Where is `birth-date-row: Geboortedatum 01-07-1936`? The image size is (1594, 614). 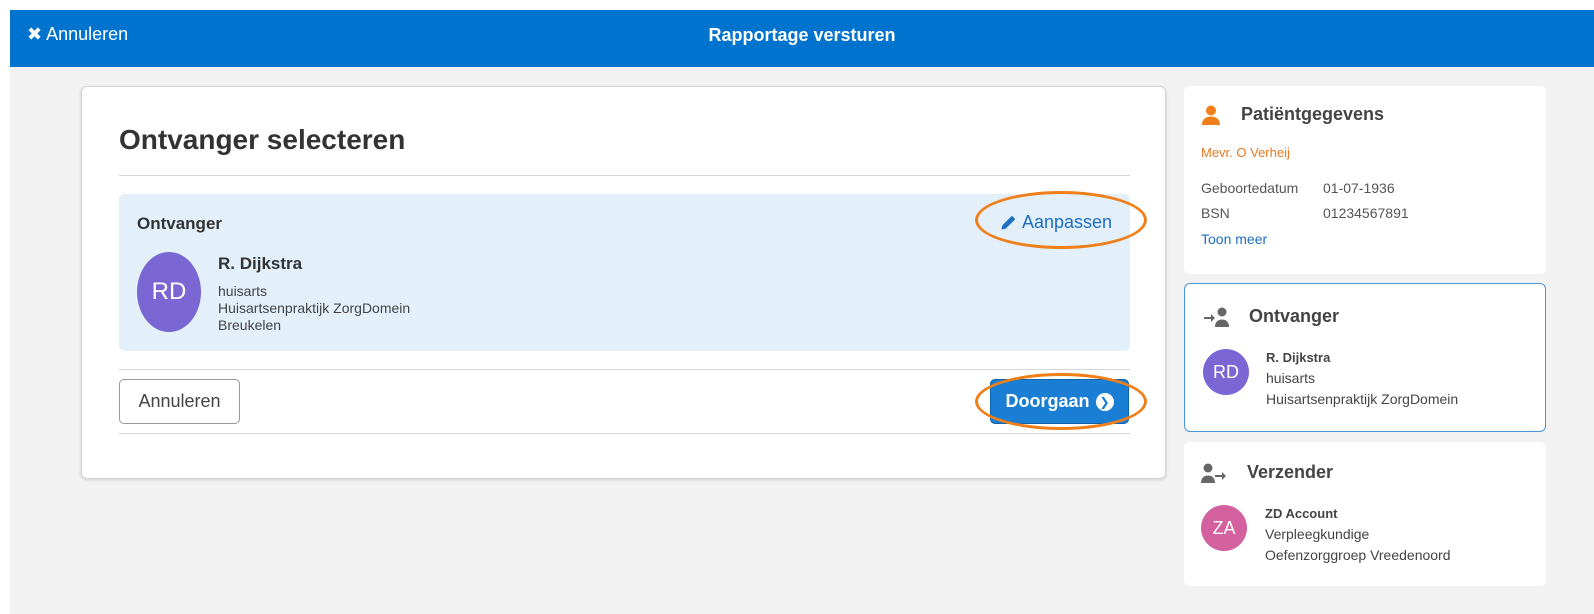
birth-date-row: Geboortedatum 01-07-1936 is located at coordinates (1298, 188).